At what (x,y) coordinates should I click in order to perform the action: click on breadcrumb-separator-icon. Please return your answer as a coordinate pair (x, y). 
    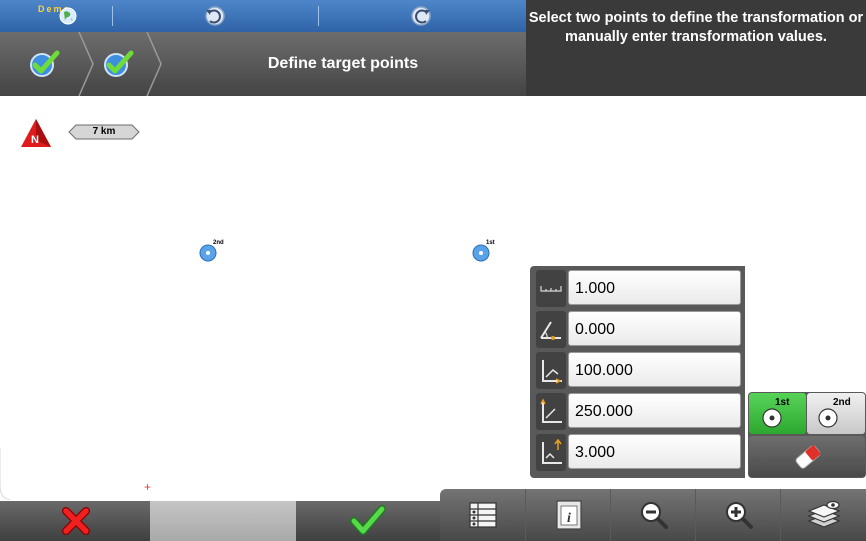
    Looking at the image, I should click on (86, 64).